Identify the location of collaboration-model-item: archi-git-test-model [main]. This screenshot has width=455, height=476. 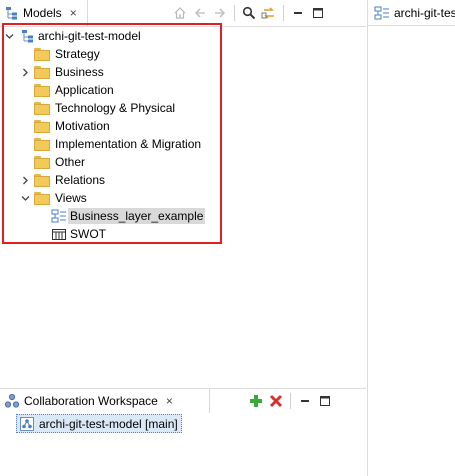
(99, 423).